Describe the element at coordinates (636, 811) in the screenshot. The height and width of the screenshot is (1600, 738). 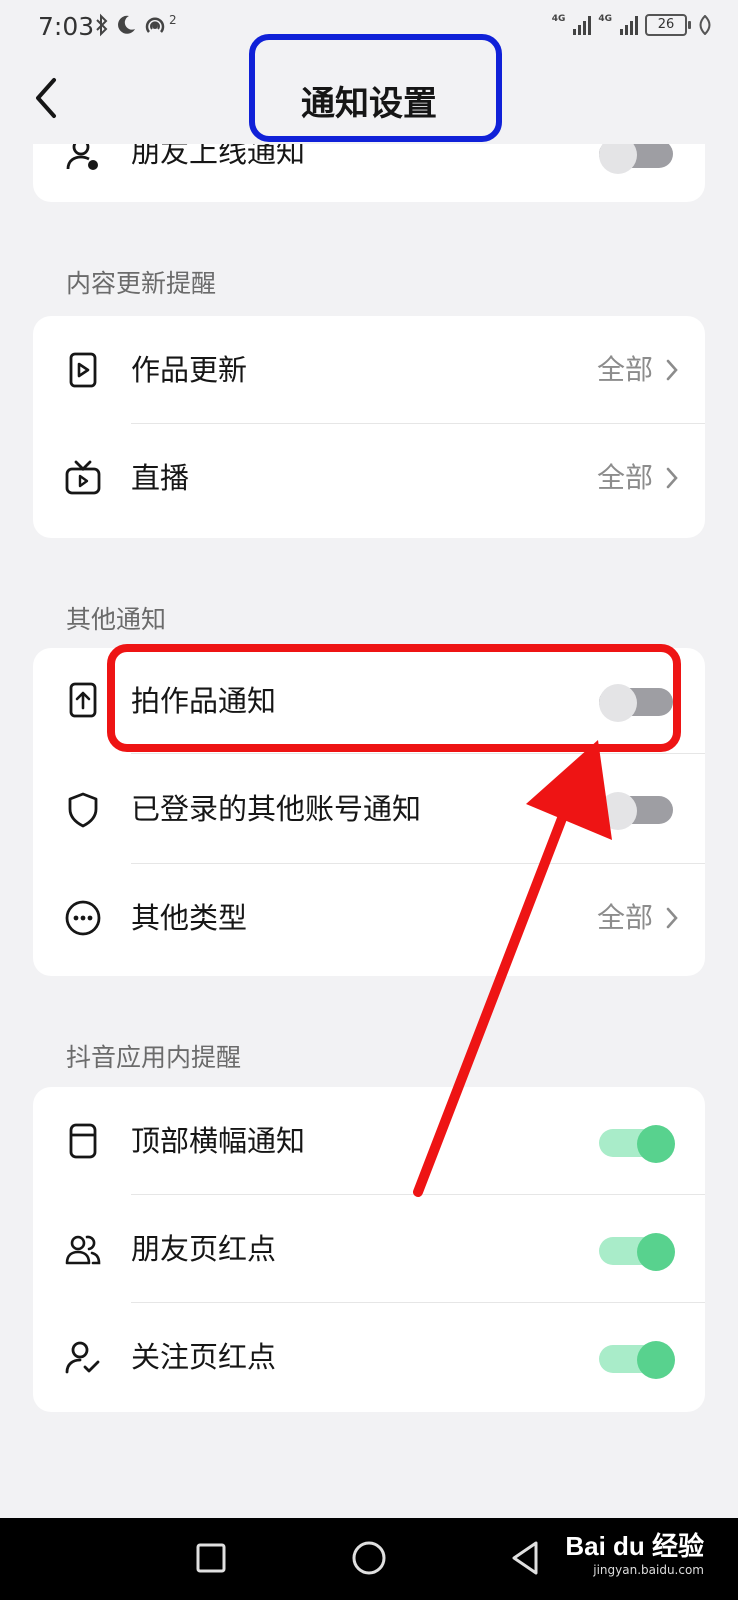
I see `other-account-toggle` at that location.